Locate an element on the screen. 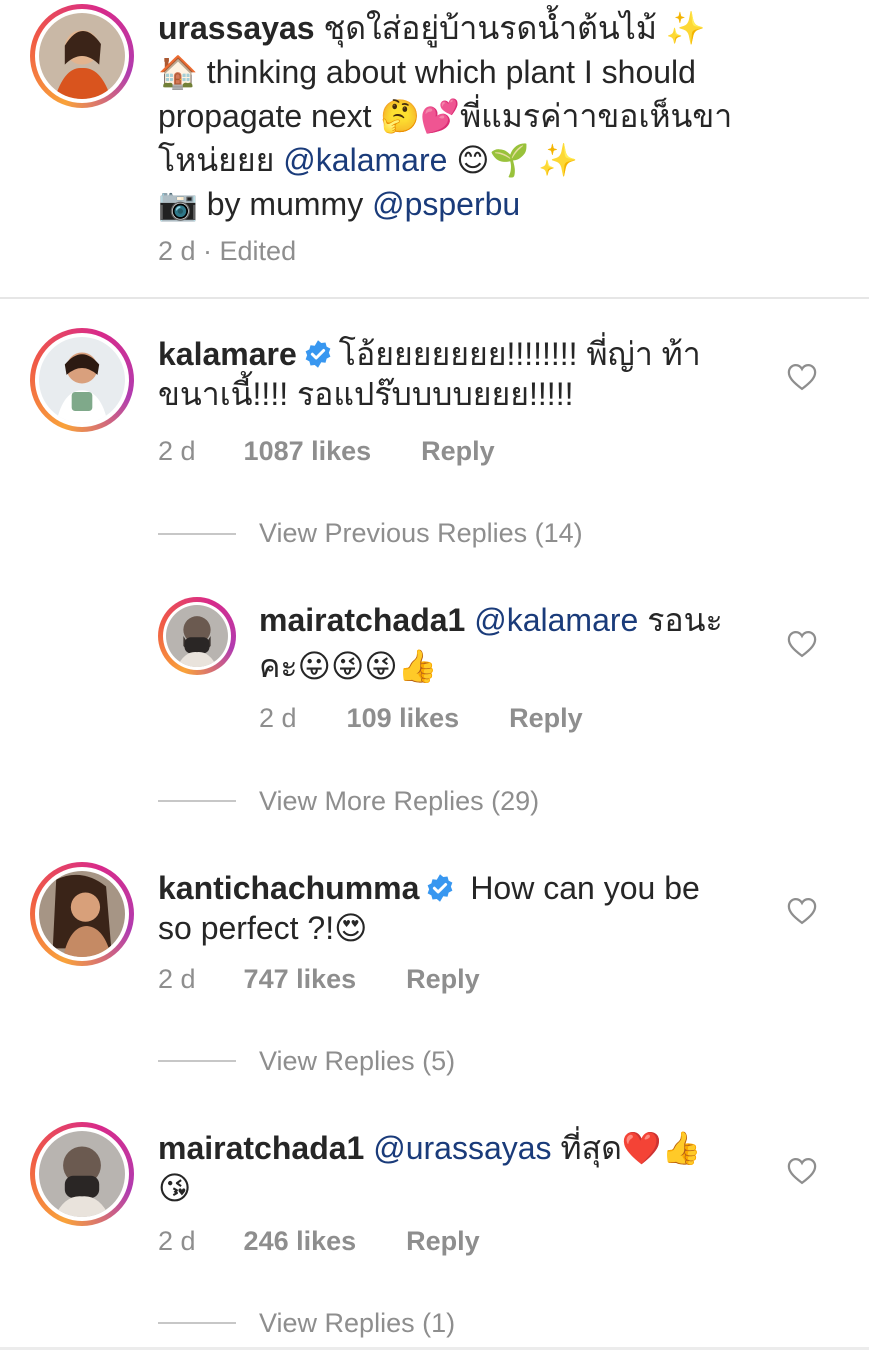 This screenshot has width=869, height=1350. reply-meta: 2 d 109 likes Reply is located at coordinates (421, 718).